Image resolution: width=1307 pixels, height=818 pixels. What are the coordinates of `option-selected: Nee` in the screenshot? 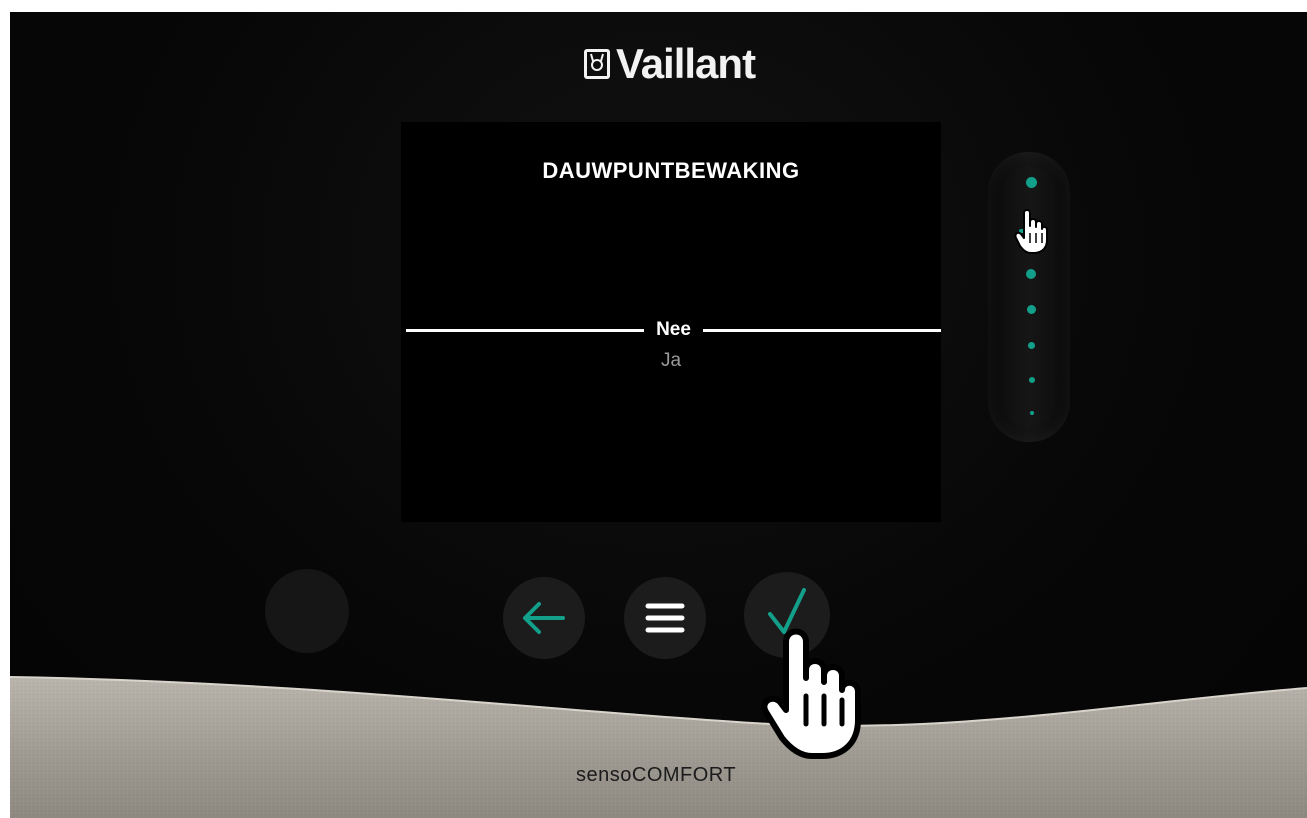 It's located at (674, 330).